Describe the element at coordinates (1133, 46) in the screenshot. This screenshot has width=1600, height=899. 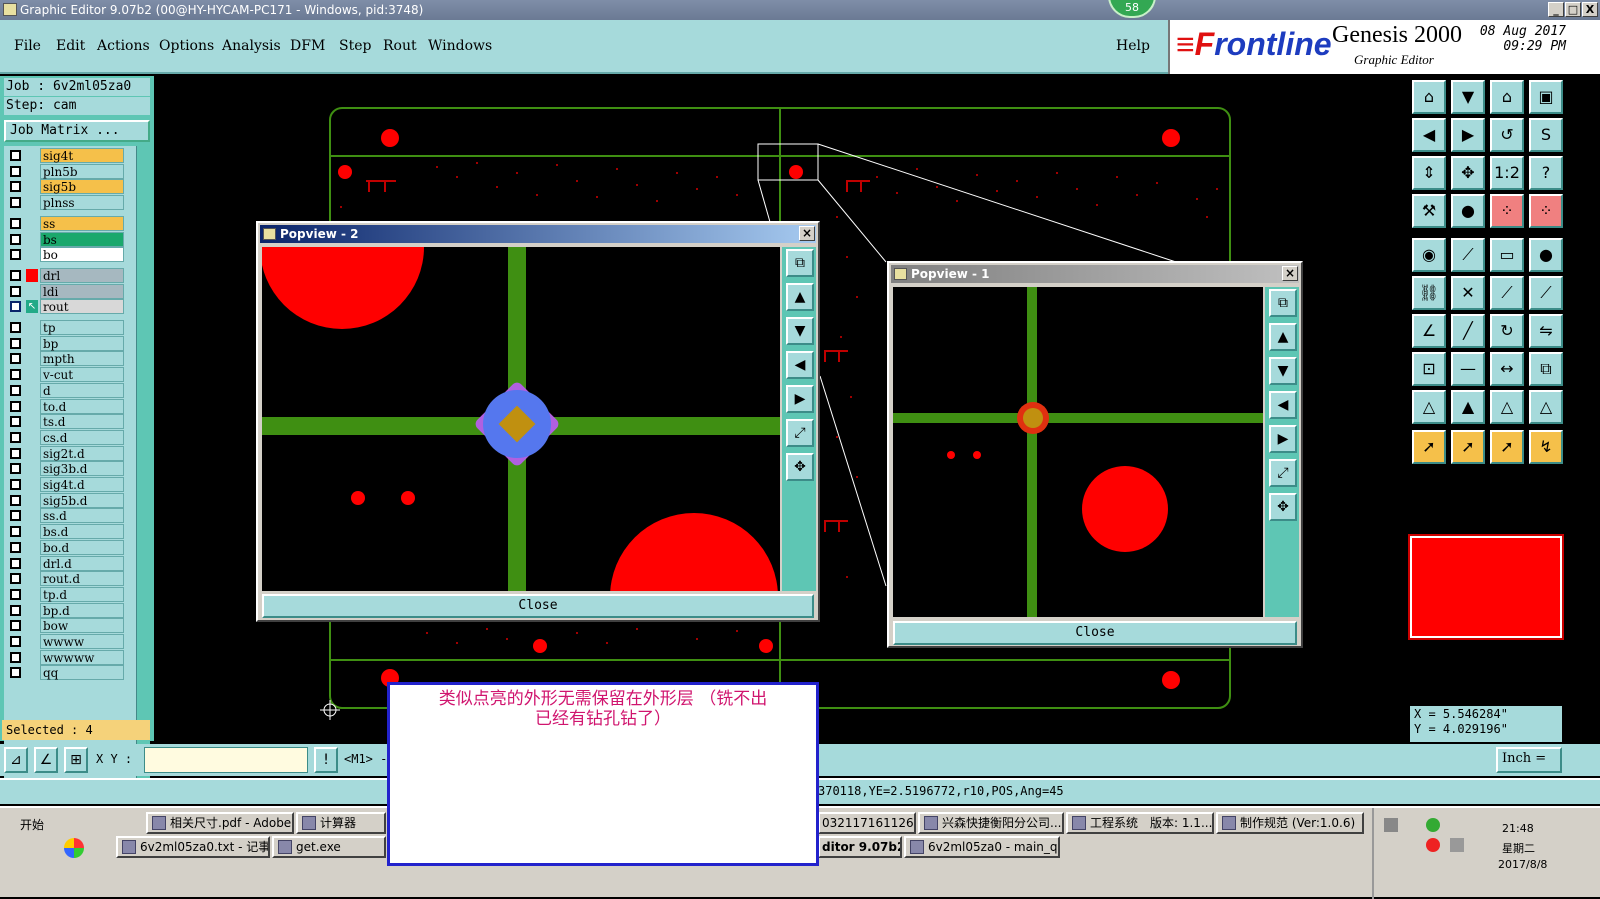
I see `menu-help: Help` at that location.